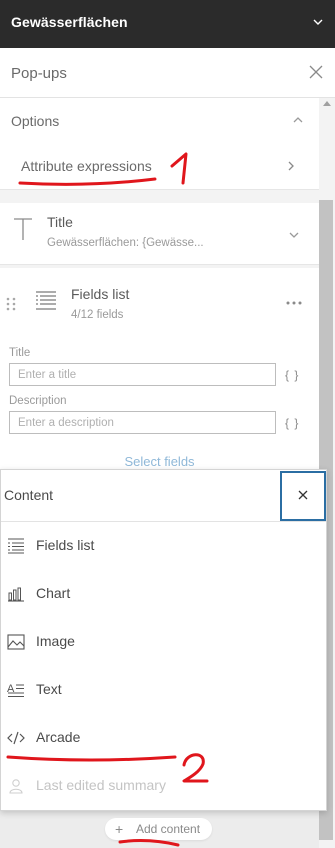 The width and height of the screenshot is (335, 848). What do you see at coordinates (292, 423) in the screenshot?
I see `description-expression-button: { }` at bounding box center [292, 423].